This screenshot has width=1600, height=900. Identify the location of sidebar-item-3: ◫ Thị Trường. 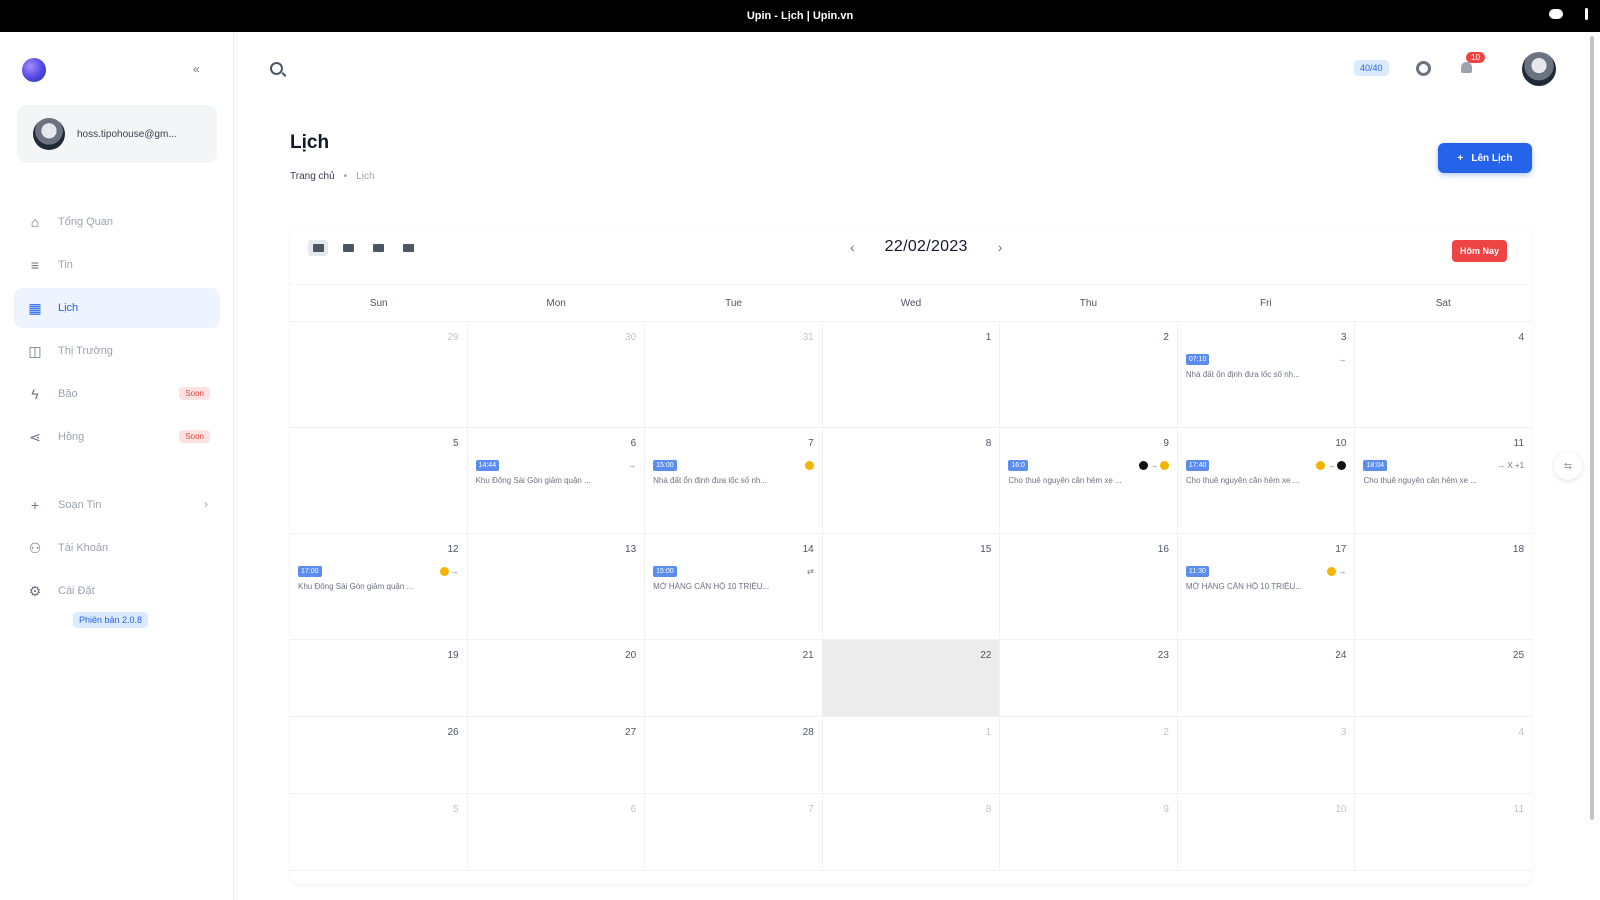
(117, 351).